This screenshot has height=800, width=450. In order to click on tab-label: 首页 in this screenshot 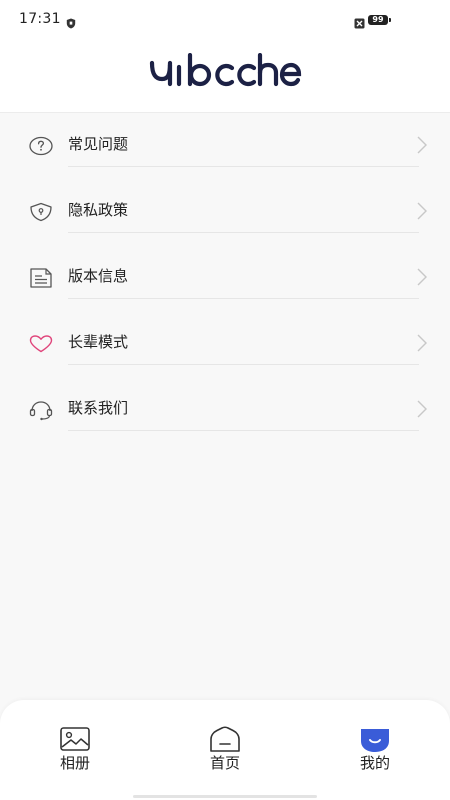, I will do `click(224, 763)`.